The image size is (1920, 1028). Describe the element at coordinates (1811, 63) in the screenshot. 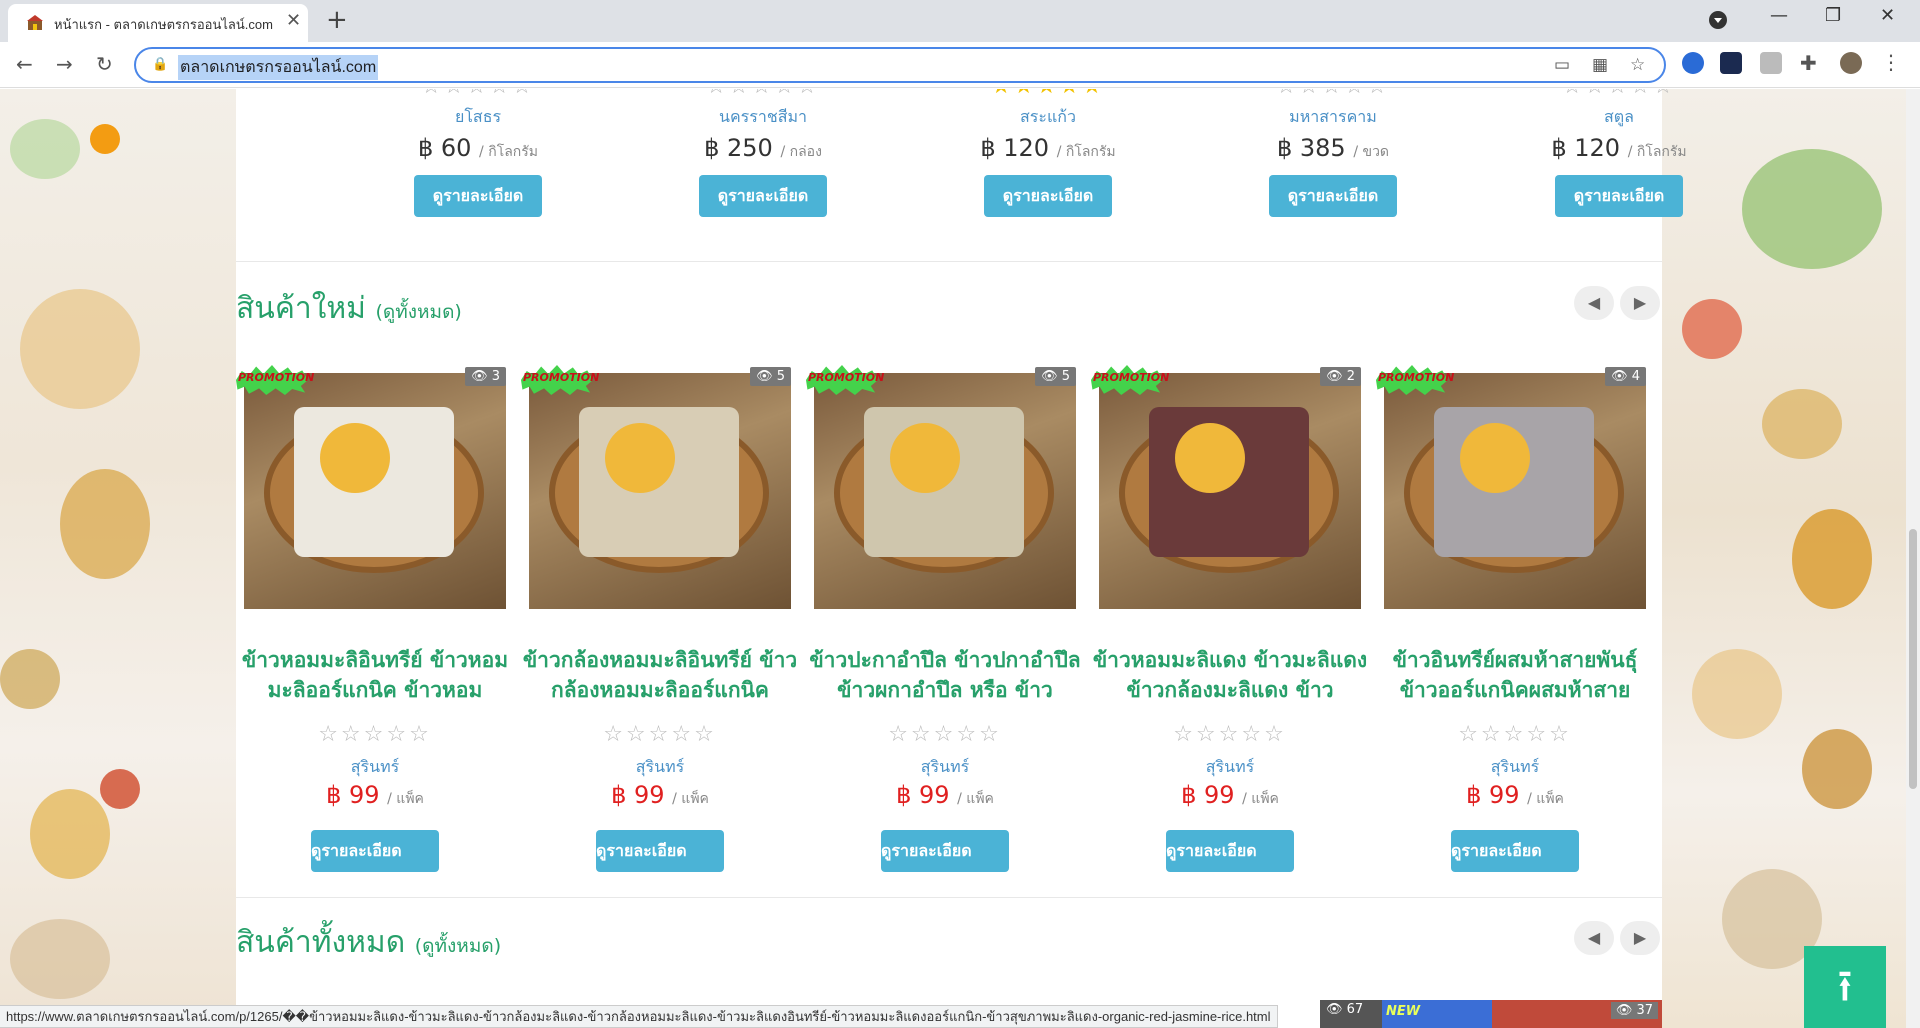

I see `extensions-icon: ✚` at that location.